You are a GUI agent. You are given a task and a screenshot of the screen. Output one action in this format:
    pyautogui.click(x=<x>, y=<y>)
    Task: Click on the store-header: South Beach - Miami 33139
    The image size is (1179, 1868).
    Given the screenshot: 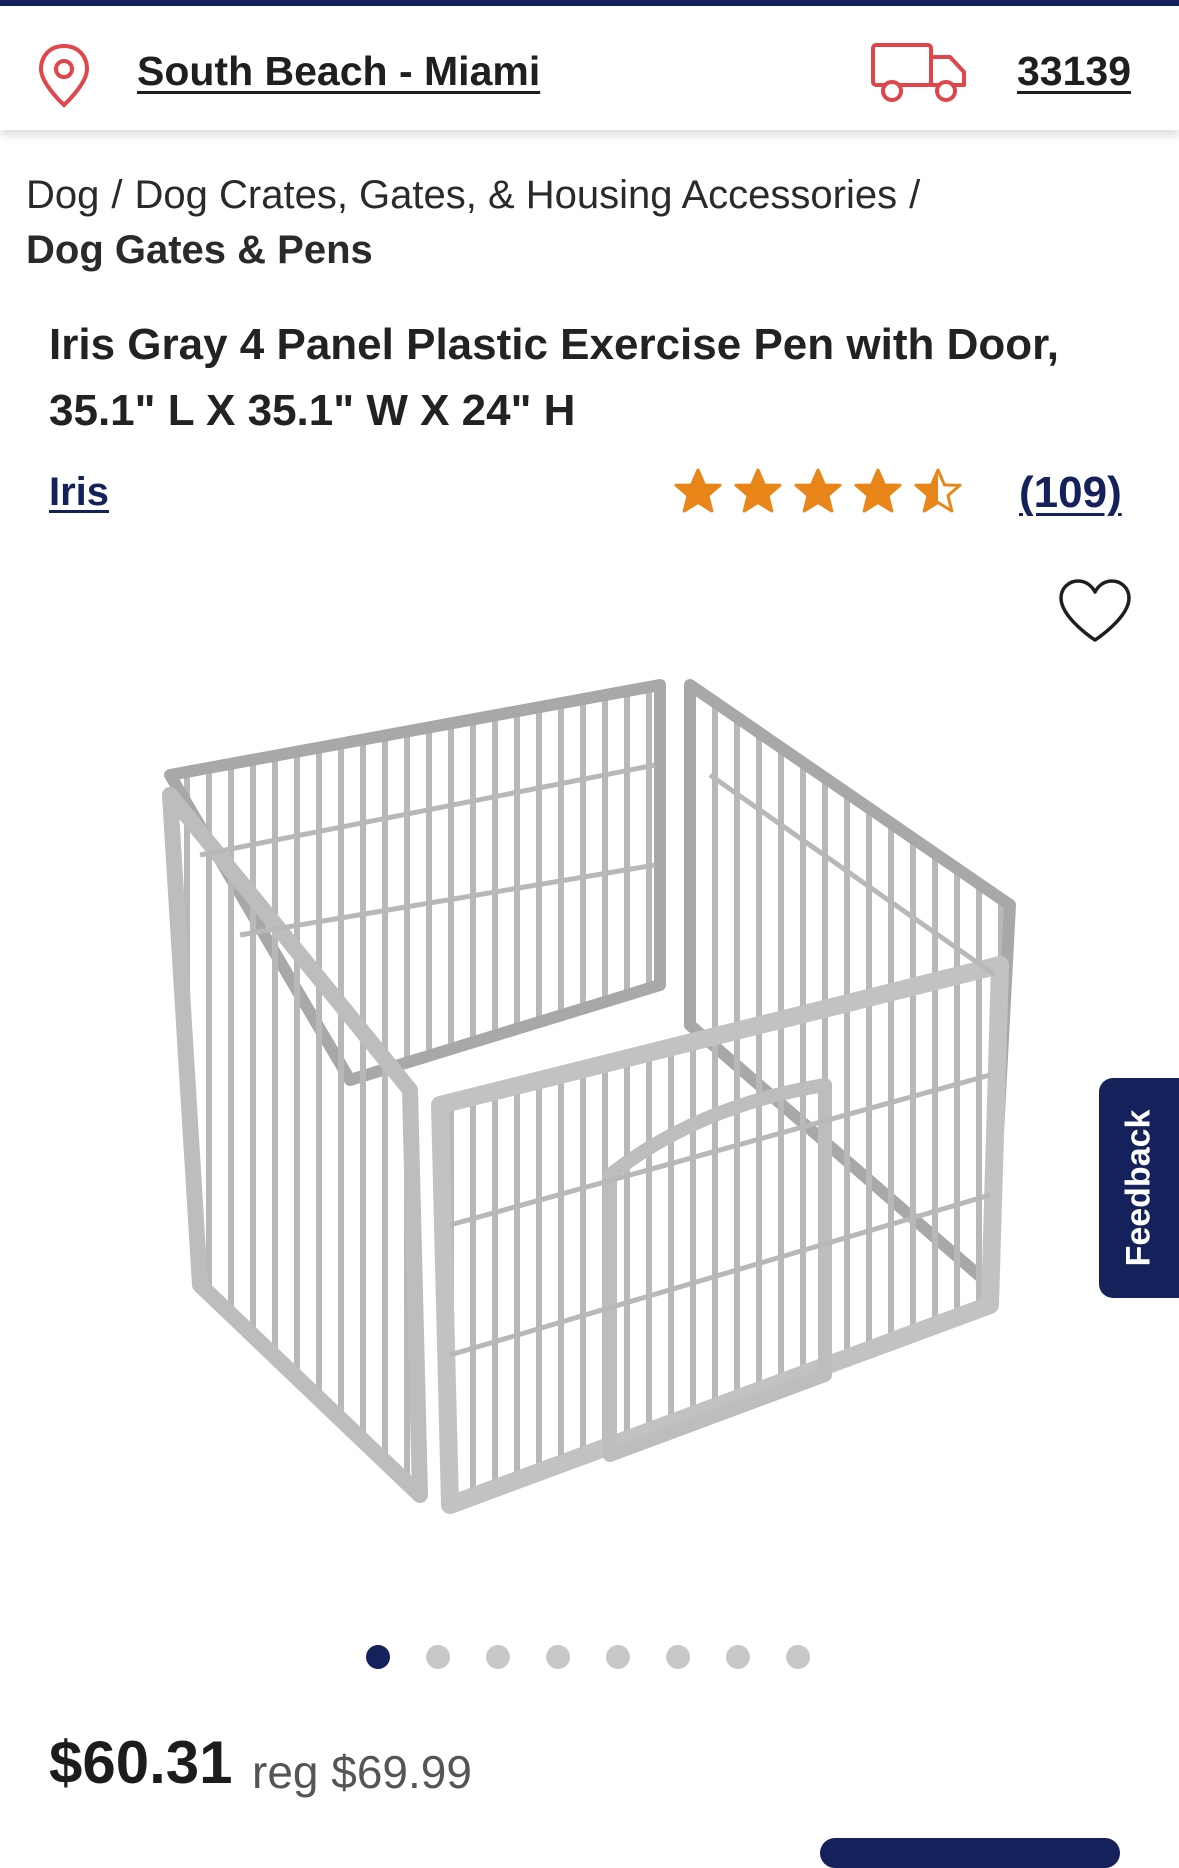 What is the action you would take?
    pyautogui.click(x=589, y=68)
    